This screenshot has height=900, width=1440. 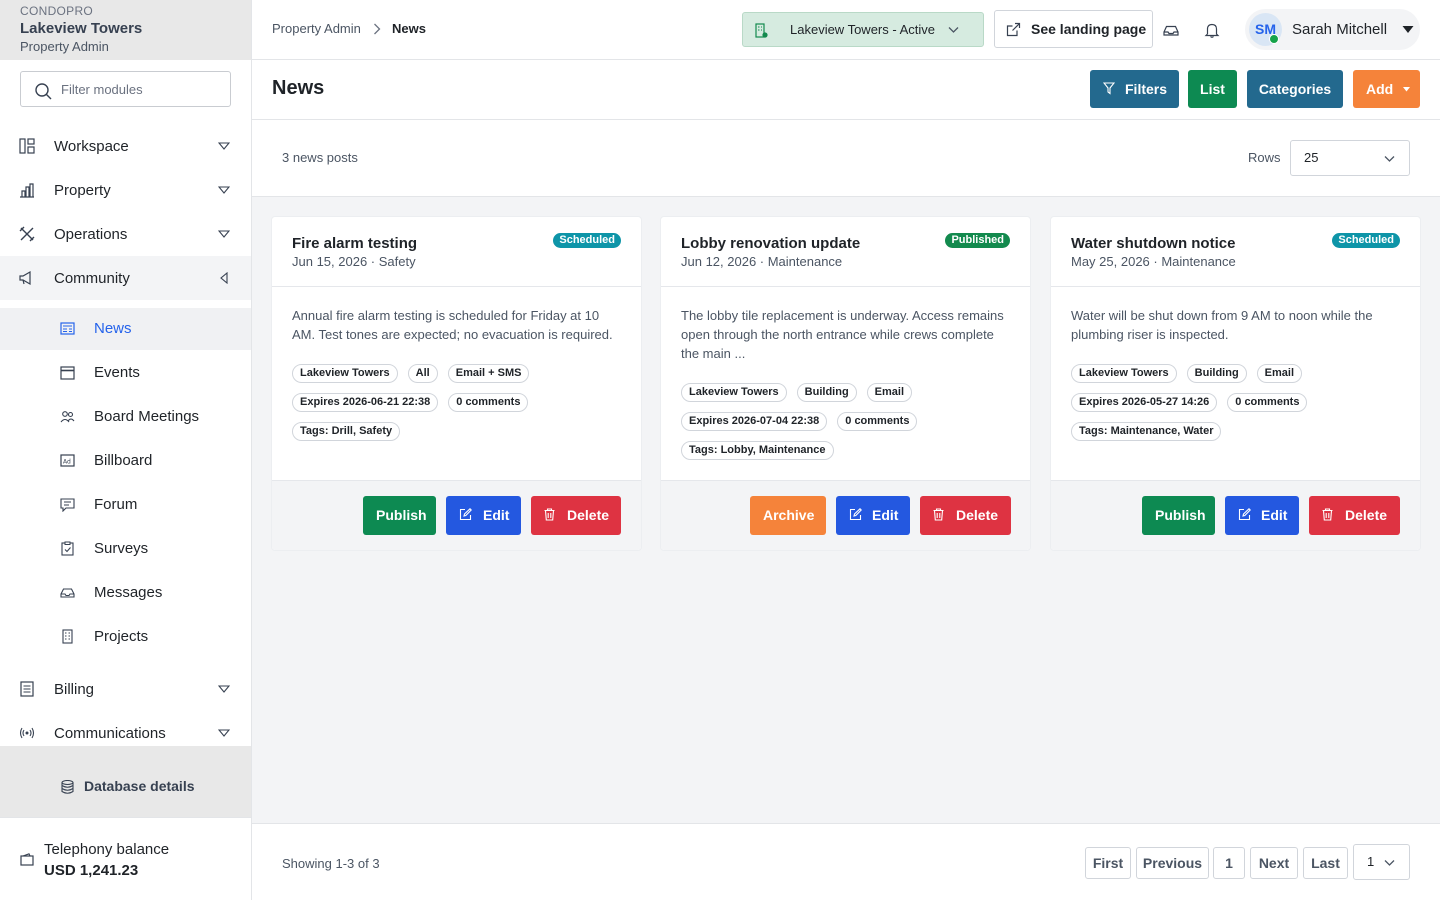 I want to click on property-selector: Lakeview Towers - Active, so click(x=863, y=29).